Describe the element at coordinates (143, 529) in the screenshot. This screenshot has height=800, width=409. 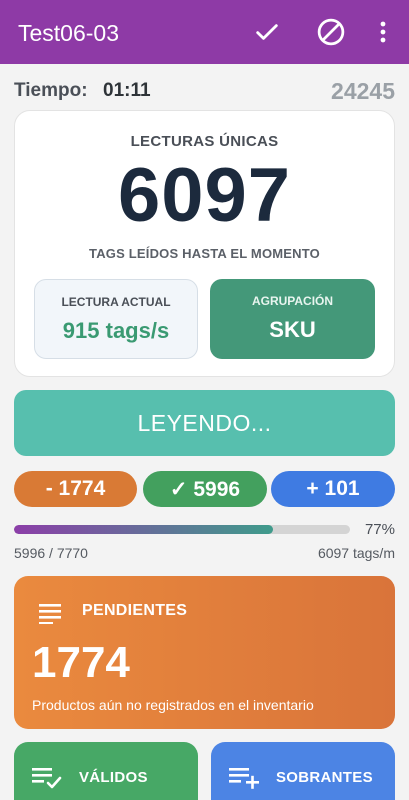
I see `progress-bar-fill` at that location.